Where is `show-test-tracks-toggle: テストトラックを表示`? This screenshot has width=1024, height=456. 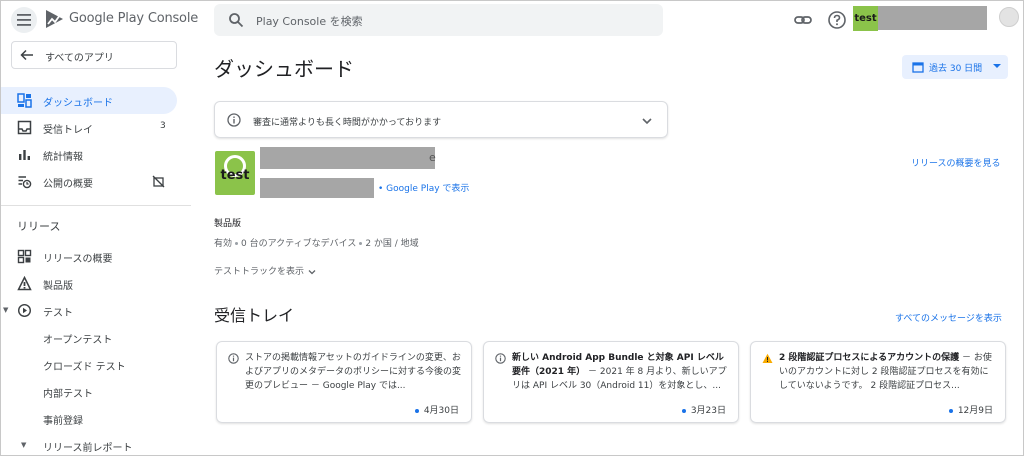 show-test-tracks-toggle: テストトラックを表示 is located at coordinates (265, 270).